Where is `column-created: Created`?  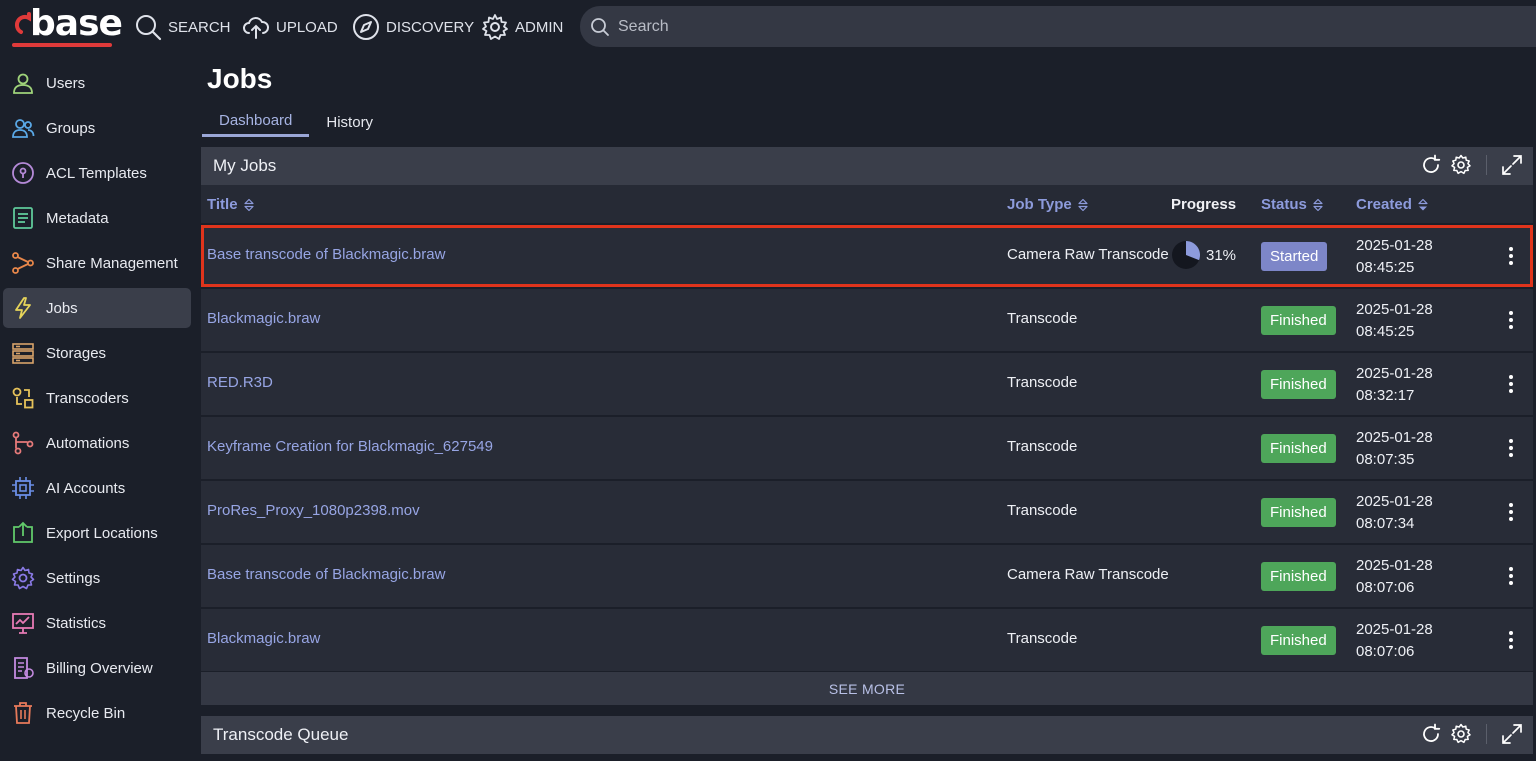
column-created: Created is located at coordinates (1392, 204).